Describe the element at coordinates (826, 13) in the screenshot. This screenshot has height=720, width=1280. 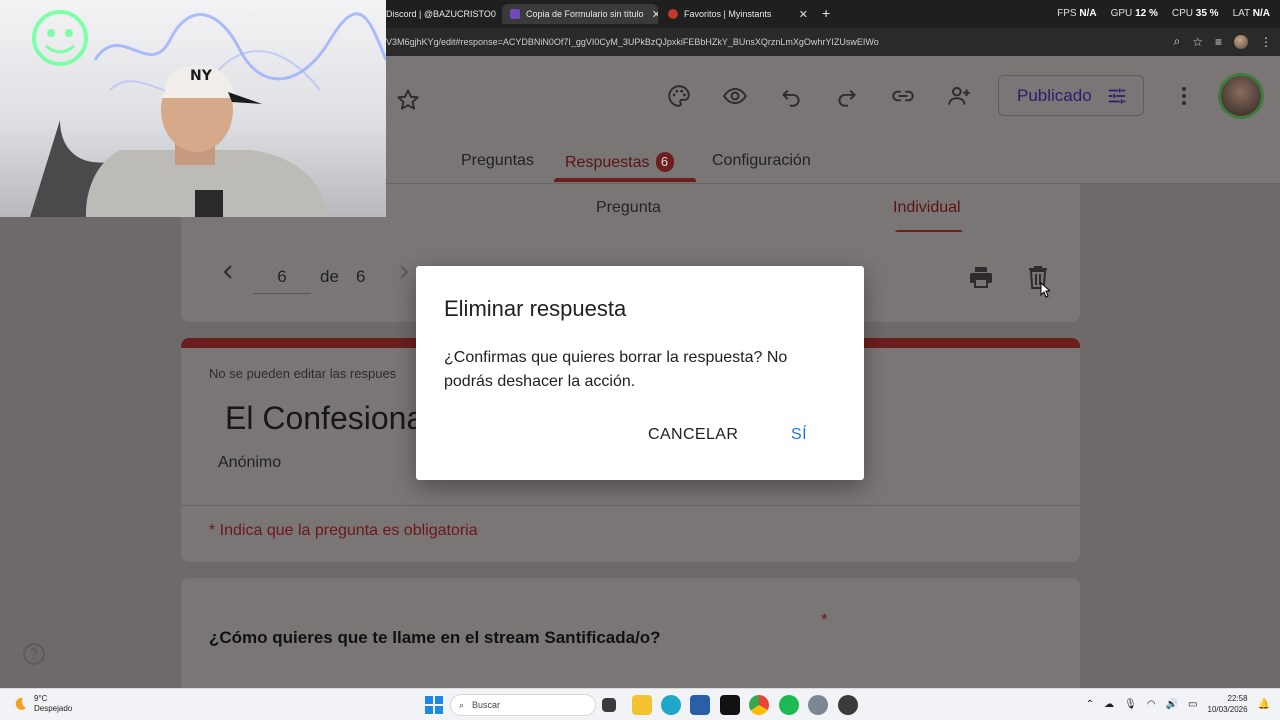
I see `new-tab-icon: +` at that location.